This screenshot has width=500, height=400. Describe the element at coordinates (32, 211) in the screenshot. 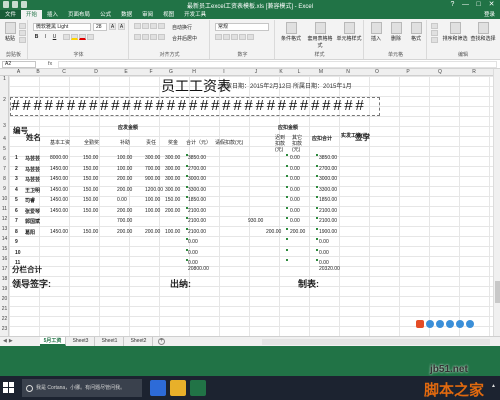

I see `cell-name: 张爱琴` at that location.